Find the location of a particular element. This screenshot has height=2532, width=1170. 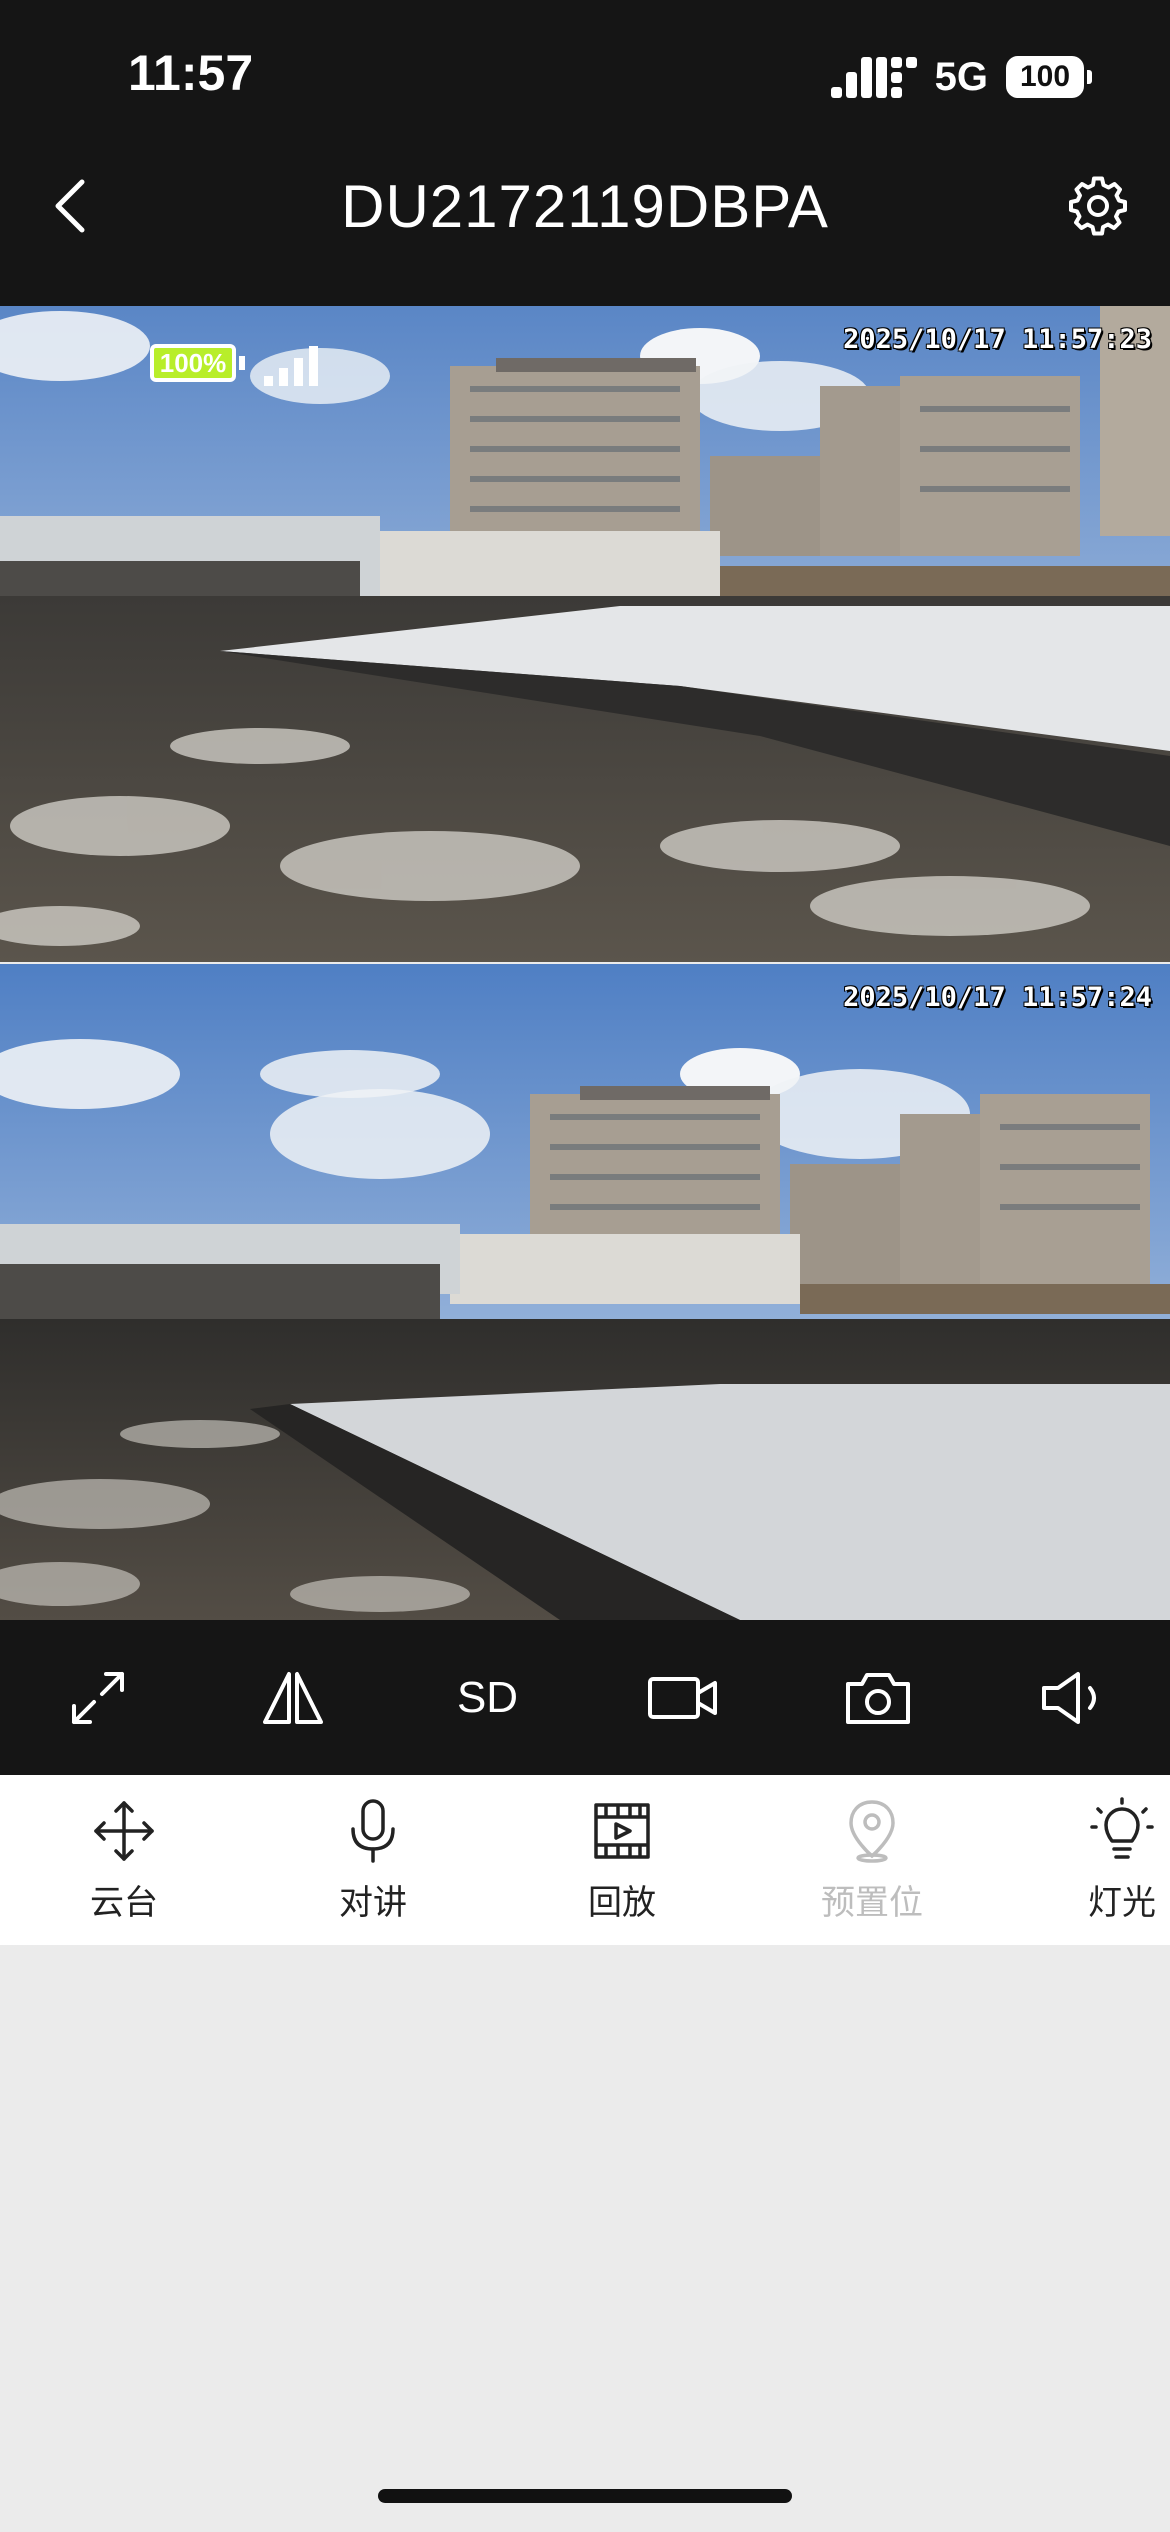

status-indicators: 5G 100 is located at coordinates (961, 77).